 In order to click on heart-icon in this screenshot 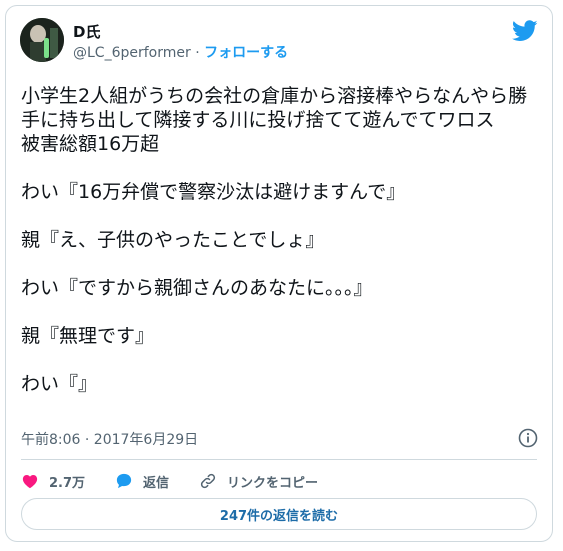, I will do `click(30, 482)`.